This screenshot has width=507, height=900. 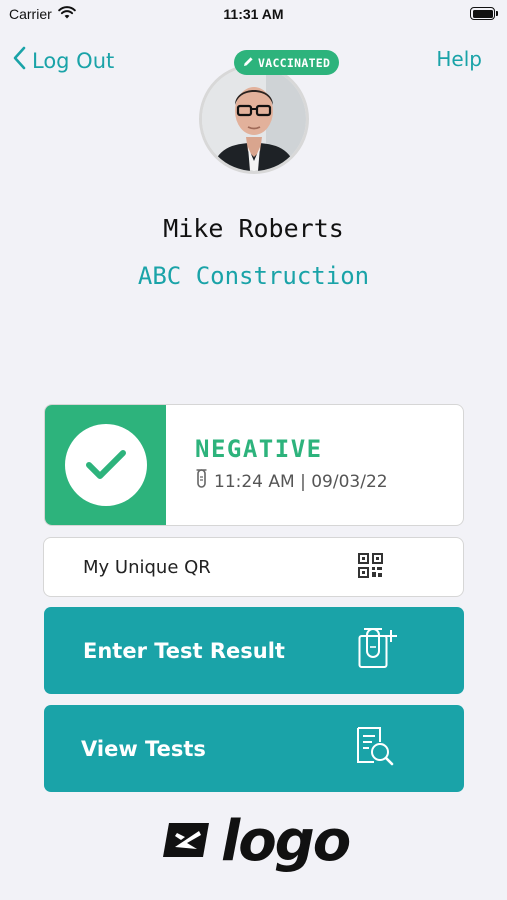 I want to click on checkmark-icon, so click(x=105, y=465).